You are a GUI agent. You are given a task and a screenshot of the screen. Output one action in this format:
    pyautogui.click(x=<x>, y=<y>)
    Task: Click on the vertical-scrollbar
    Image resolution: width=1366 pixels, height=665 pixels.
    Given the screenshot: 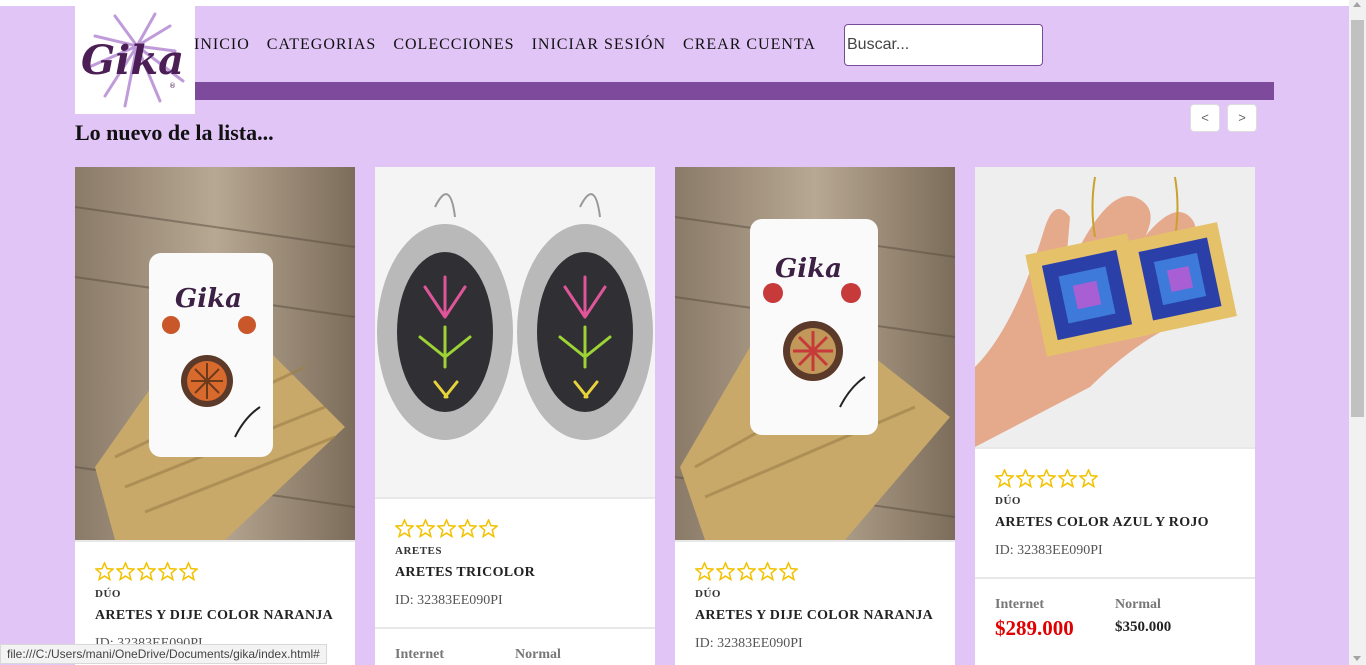 What is the action you would take?
    pyautogui.click(x=1357, y=332)
    